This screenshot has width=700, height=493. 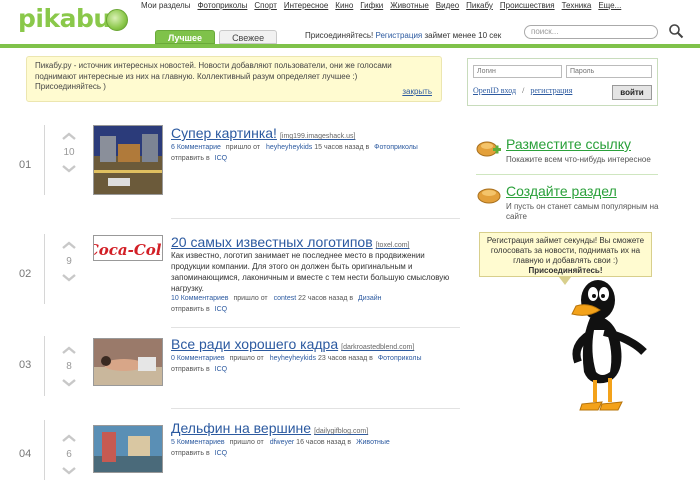 I want to click on vote-widget: 8, so click(x=69, y=366).